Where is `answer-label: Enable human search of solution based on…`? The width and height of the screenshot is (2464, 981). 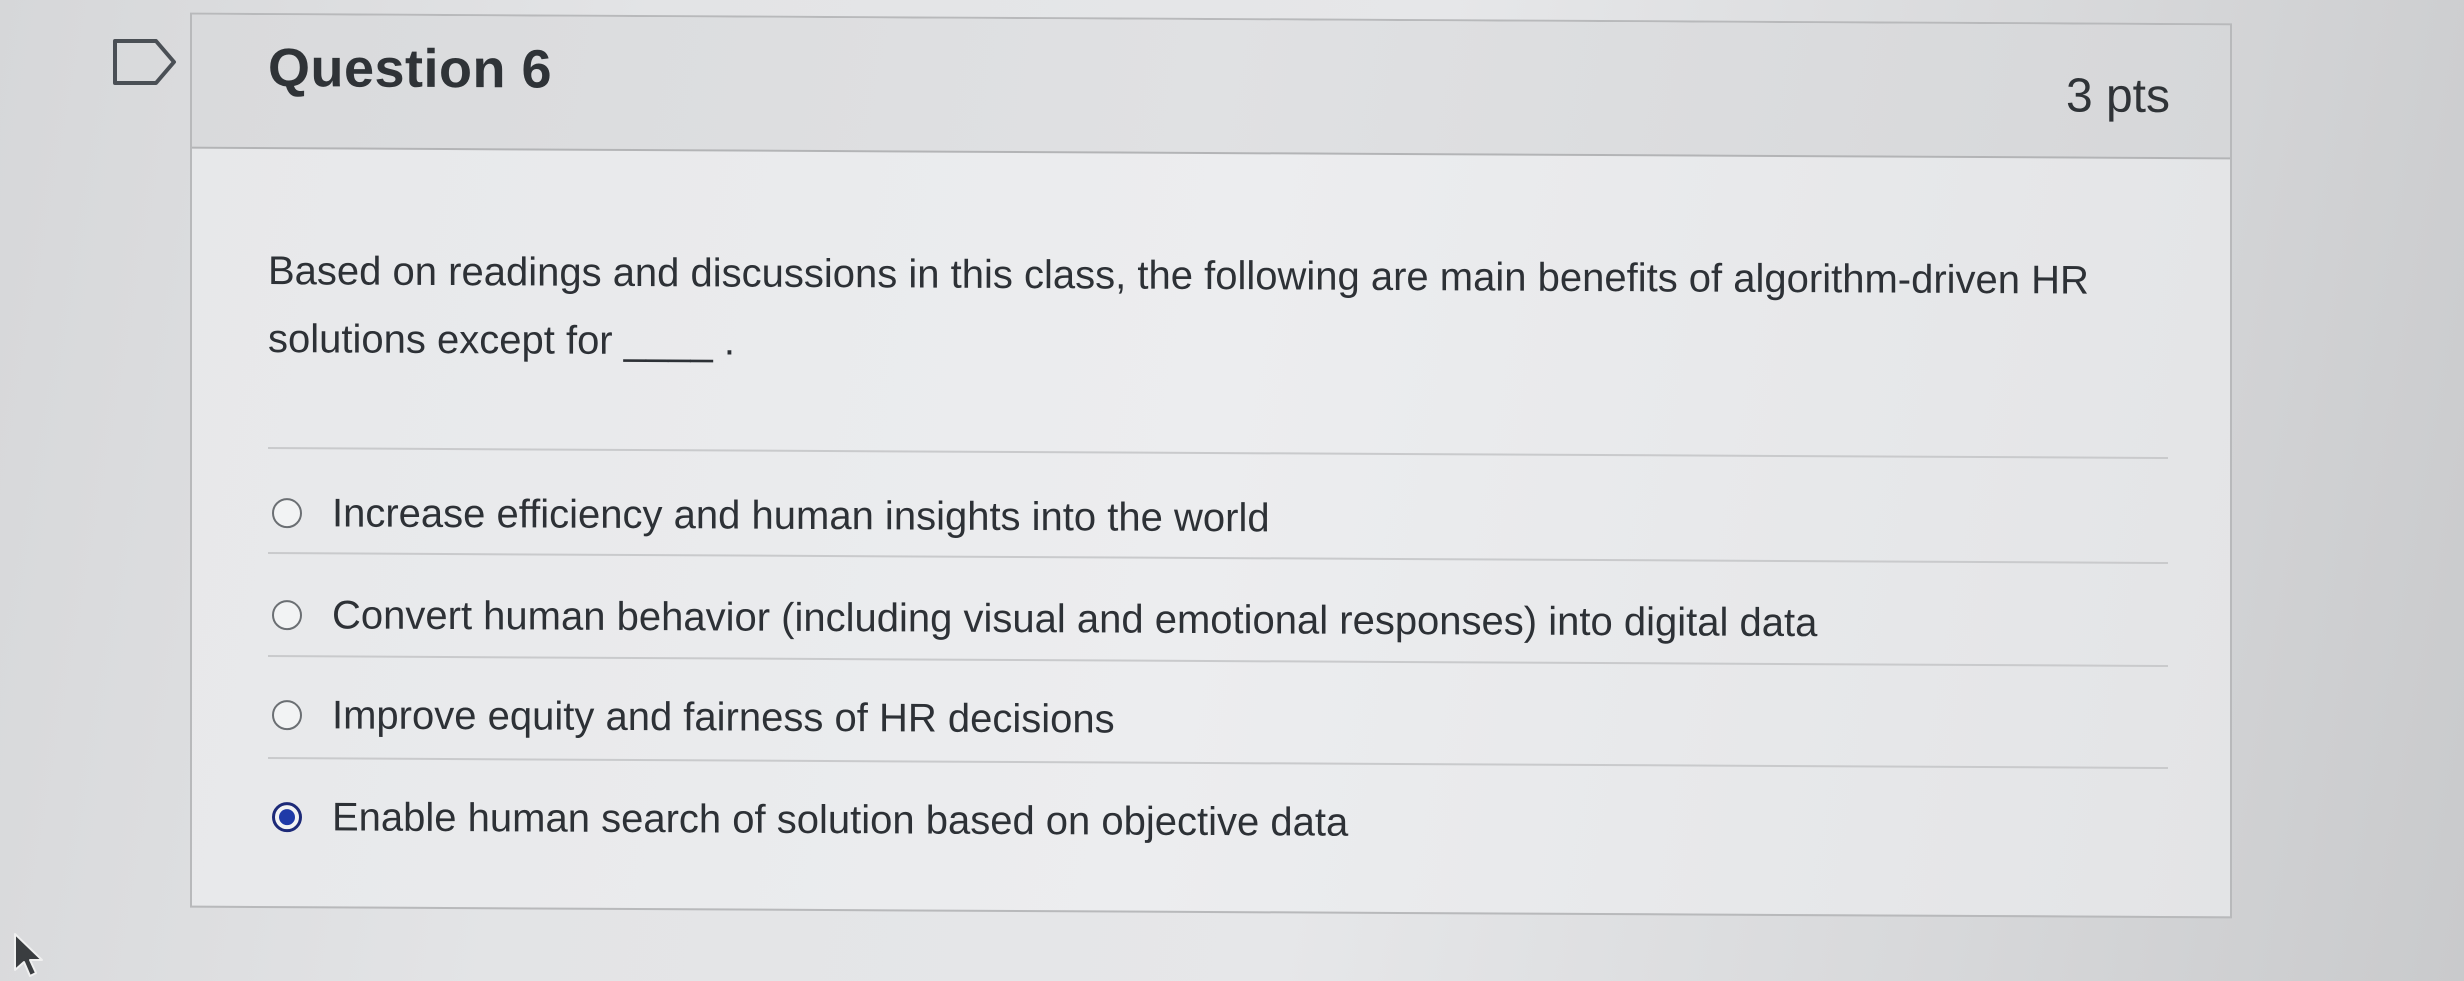
answer-label: Enable human search of solution based on… is located at coordinates (840, 819).